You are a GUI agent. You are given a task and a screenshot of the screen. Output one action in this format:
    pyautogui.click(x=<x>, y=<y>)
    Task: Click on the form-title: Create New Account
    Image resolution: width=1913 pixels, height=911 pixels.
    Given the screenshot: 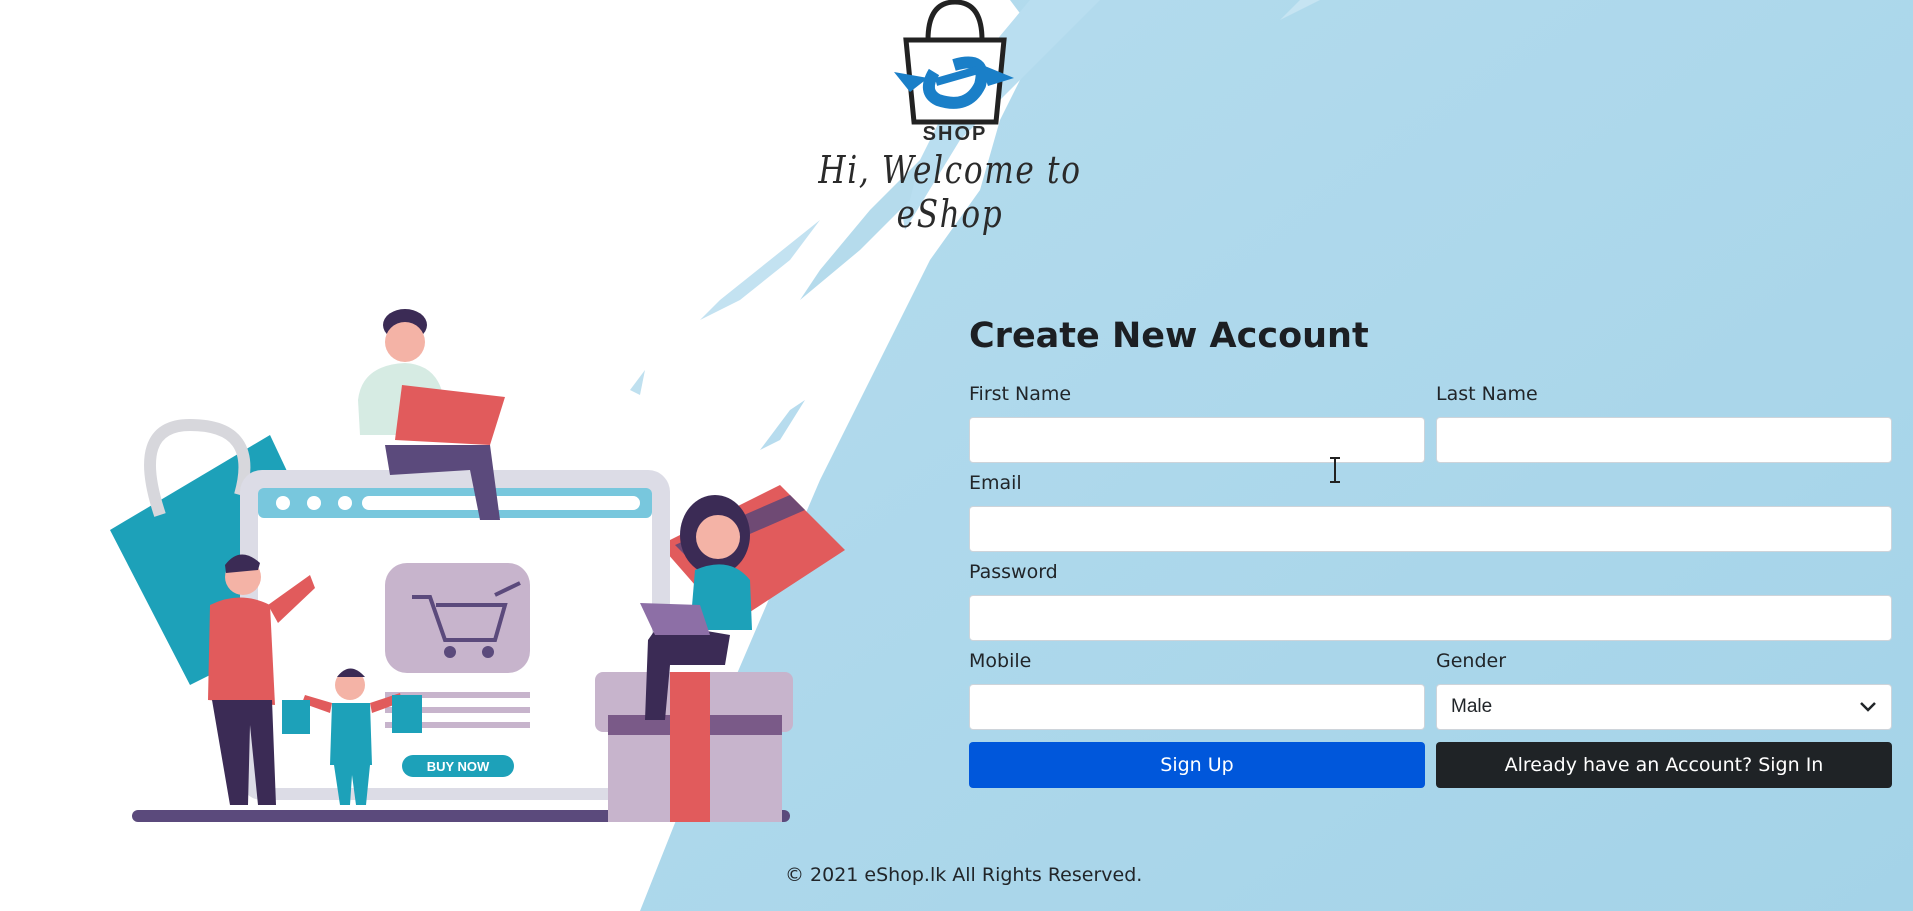 What is the action you would take?
    pyautogui.click(x=1169, y=336)
    